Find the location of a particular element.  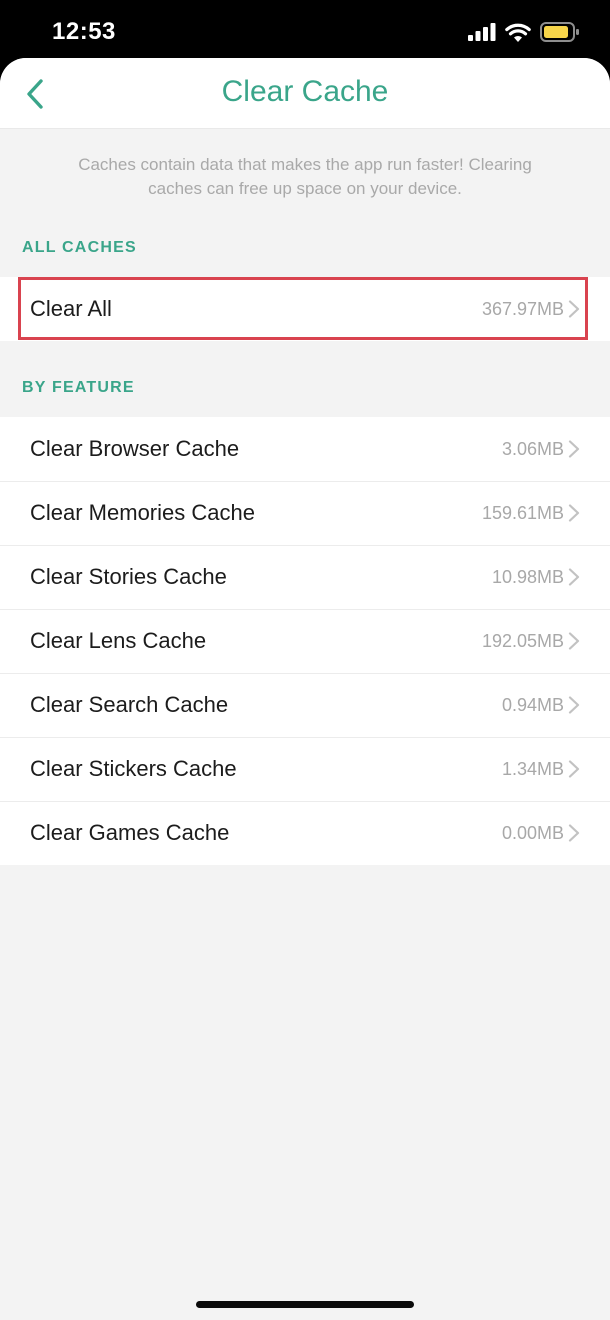

nav-bar: Clear Cache is located at coordinates (305, 93).